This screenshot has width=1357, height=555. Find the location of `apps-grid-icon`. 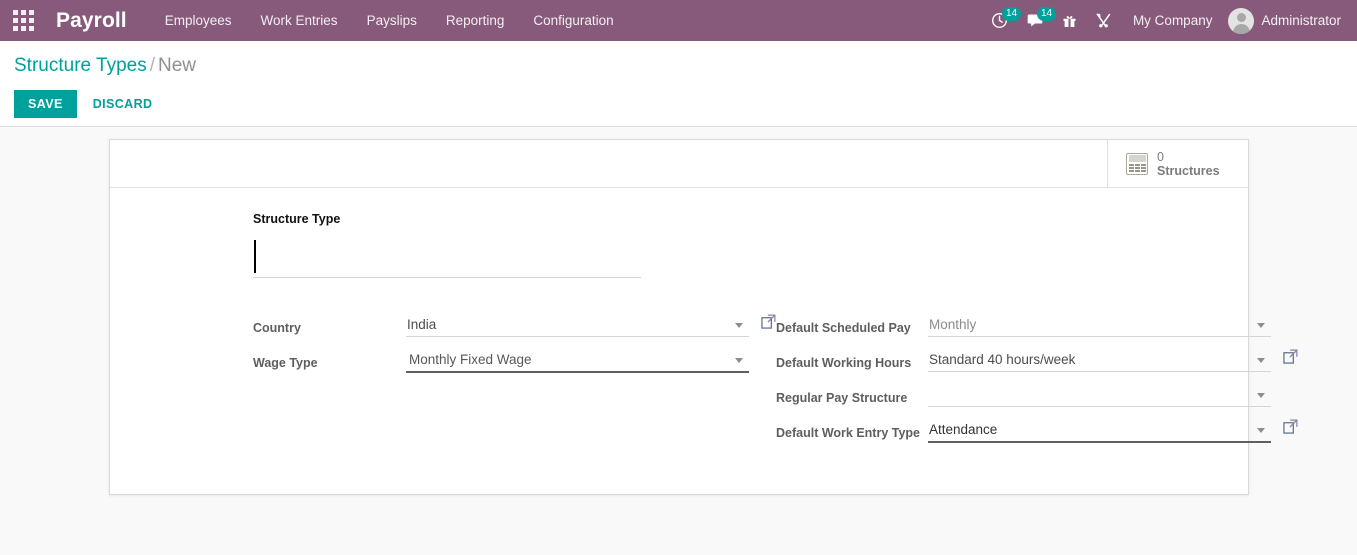

apps-grid-icon is located at coordinates (23, 20).